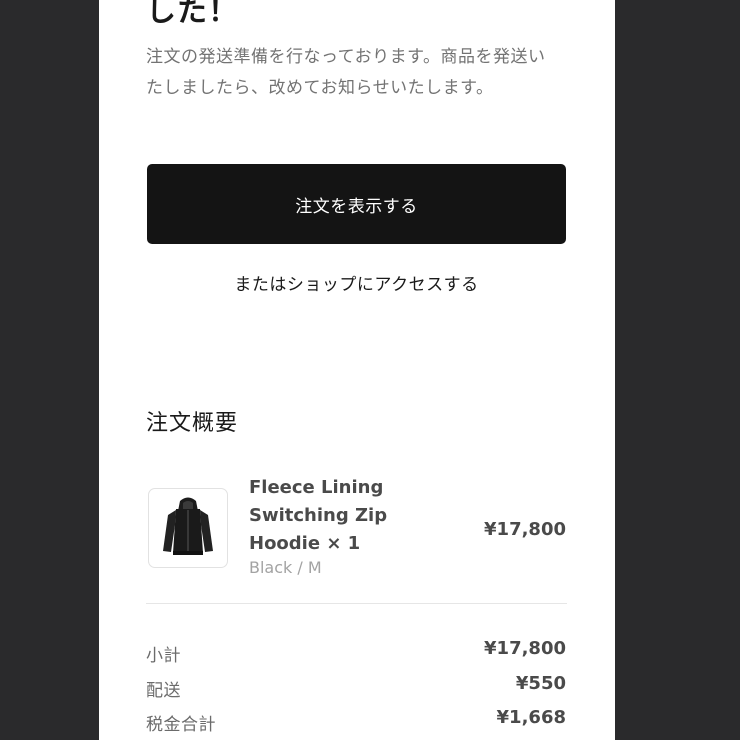  I want to click on product-thumbnail, so click(188, 528).